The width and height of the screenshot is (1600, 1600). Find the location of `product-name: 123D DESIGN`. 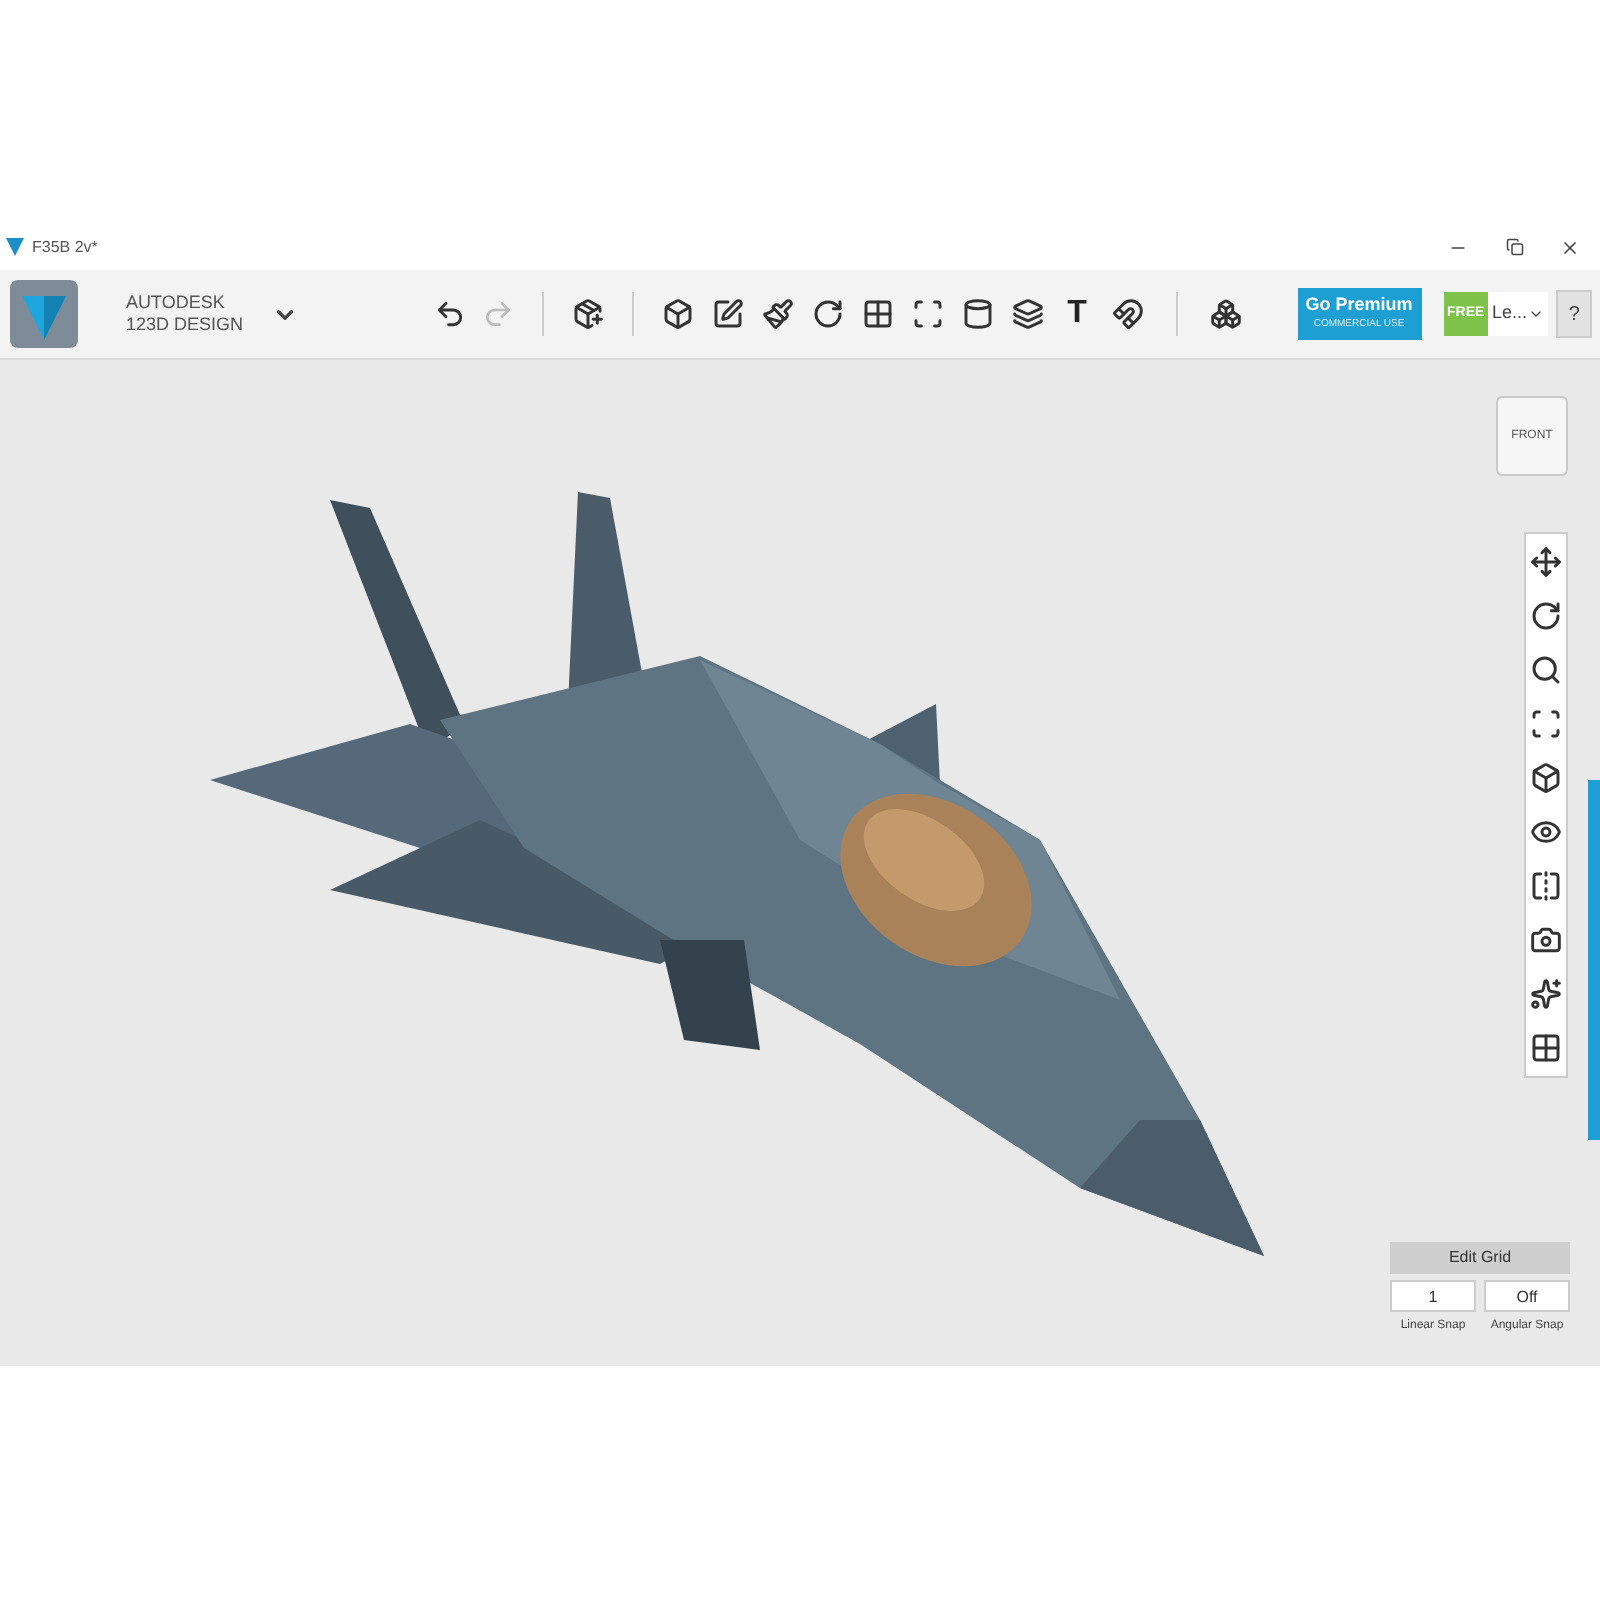

product-name: 123D DESIGN is located at coordinates (185, 325).